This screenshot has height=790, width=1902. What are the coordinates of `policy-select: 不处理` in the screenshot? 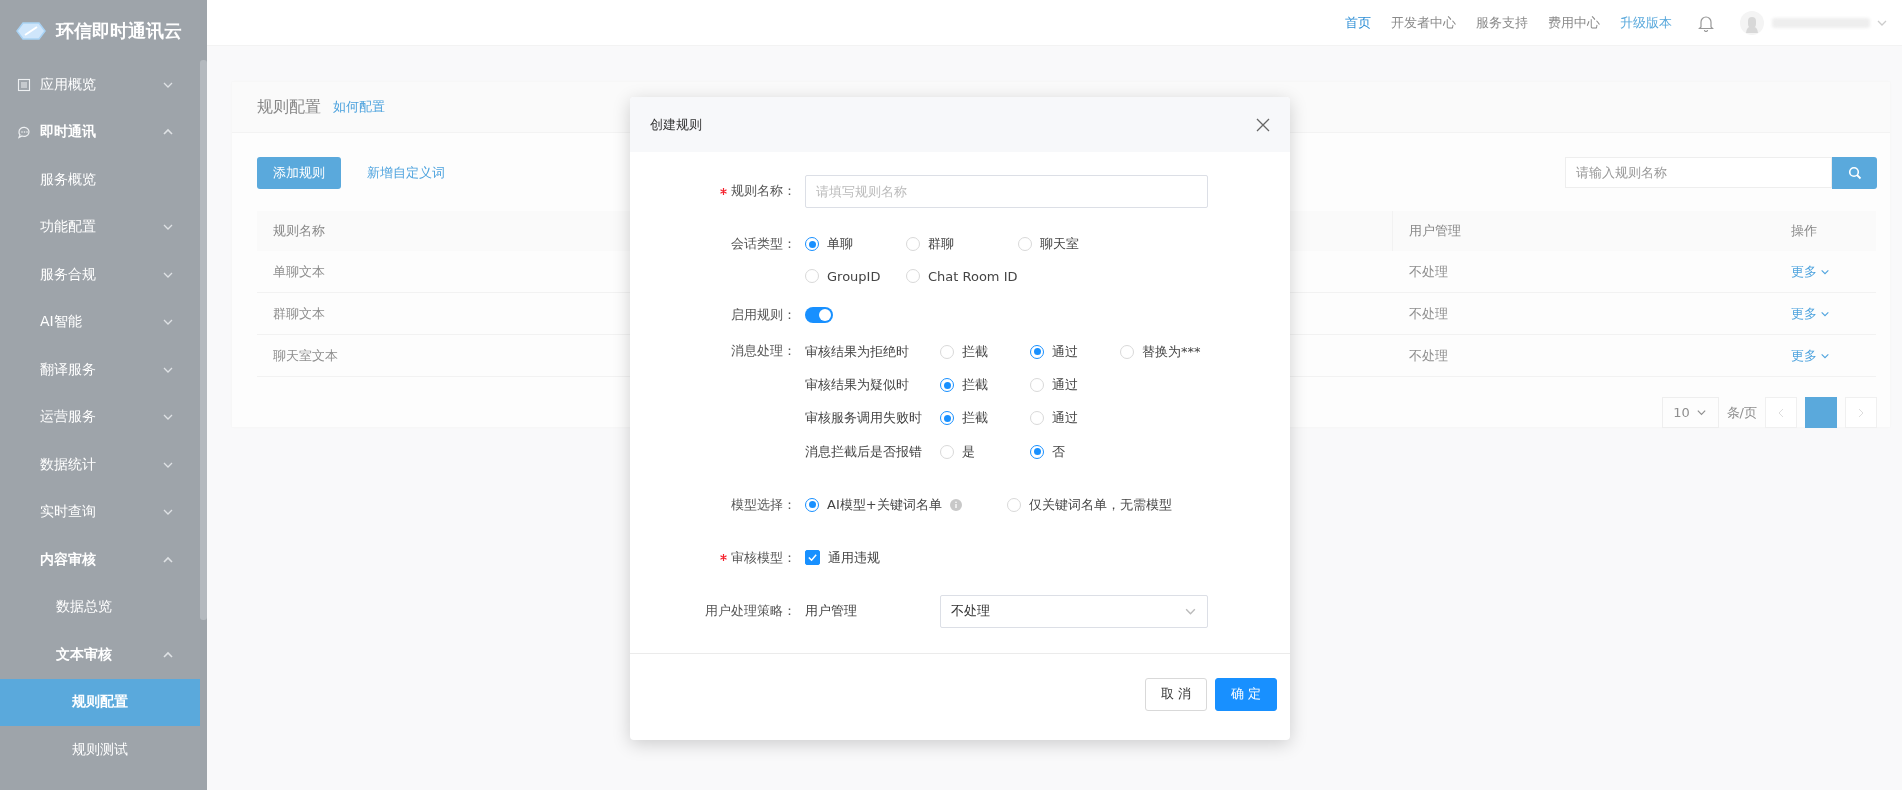 It's located at (1074, 611).